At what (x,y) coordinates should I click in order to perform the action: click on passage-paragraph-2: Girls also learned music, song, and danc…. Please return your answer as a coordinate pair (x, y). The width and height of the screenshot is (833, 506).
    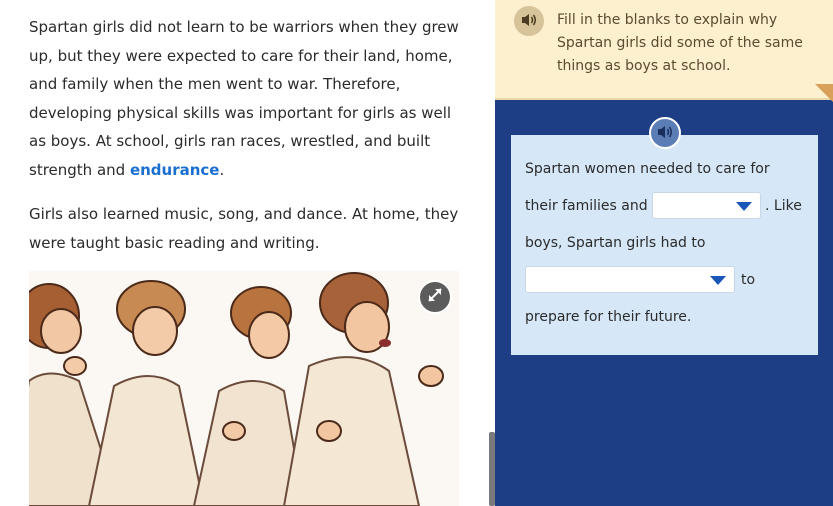
    Looking at the image, I should click on (244, 228).